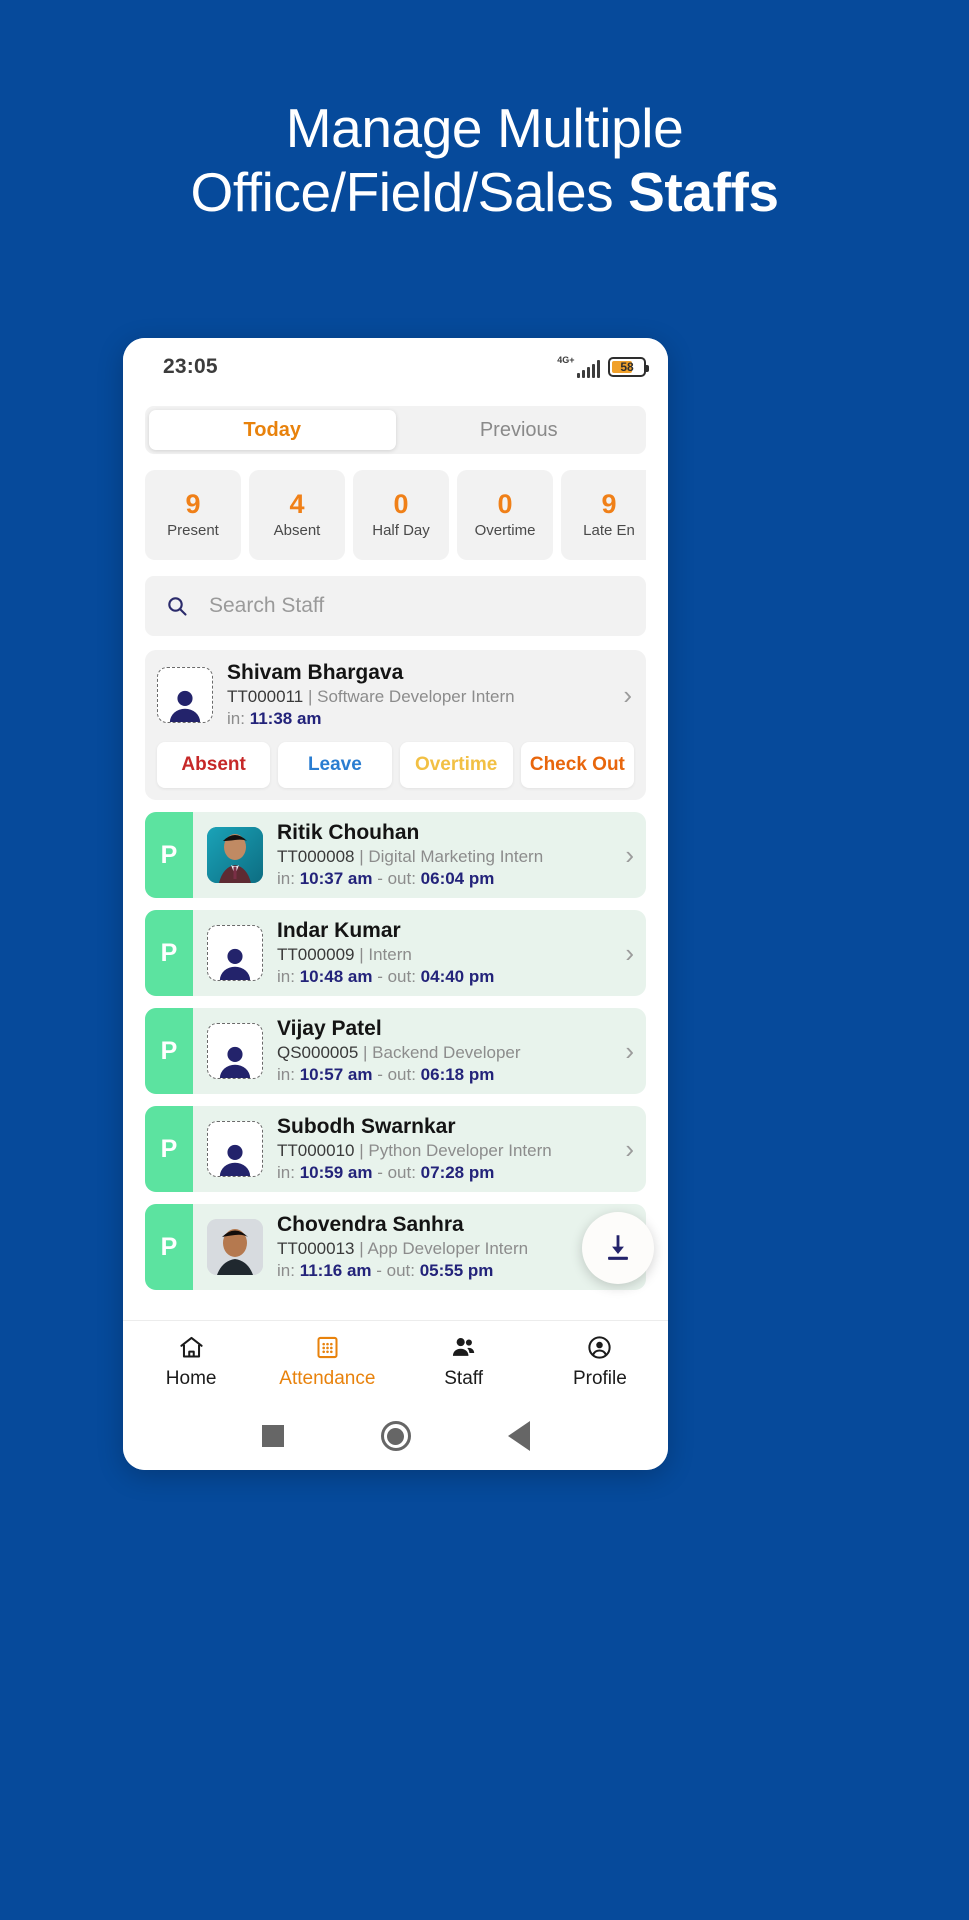 The height and width of the screenshot is (1920, 969). What do you see at coordinates (395, 1436) in the screenshot?
I see `home-circle-icon` at bounding box center [395, 1436].